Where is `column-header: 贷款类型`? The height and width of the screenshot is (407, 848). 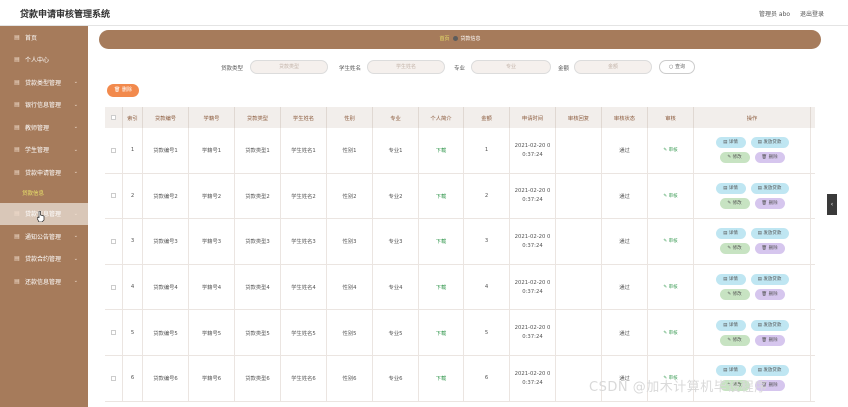
column-header: 贷款类型 is located at coordinates (258, 117).